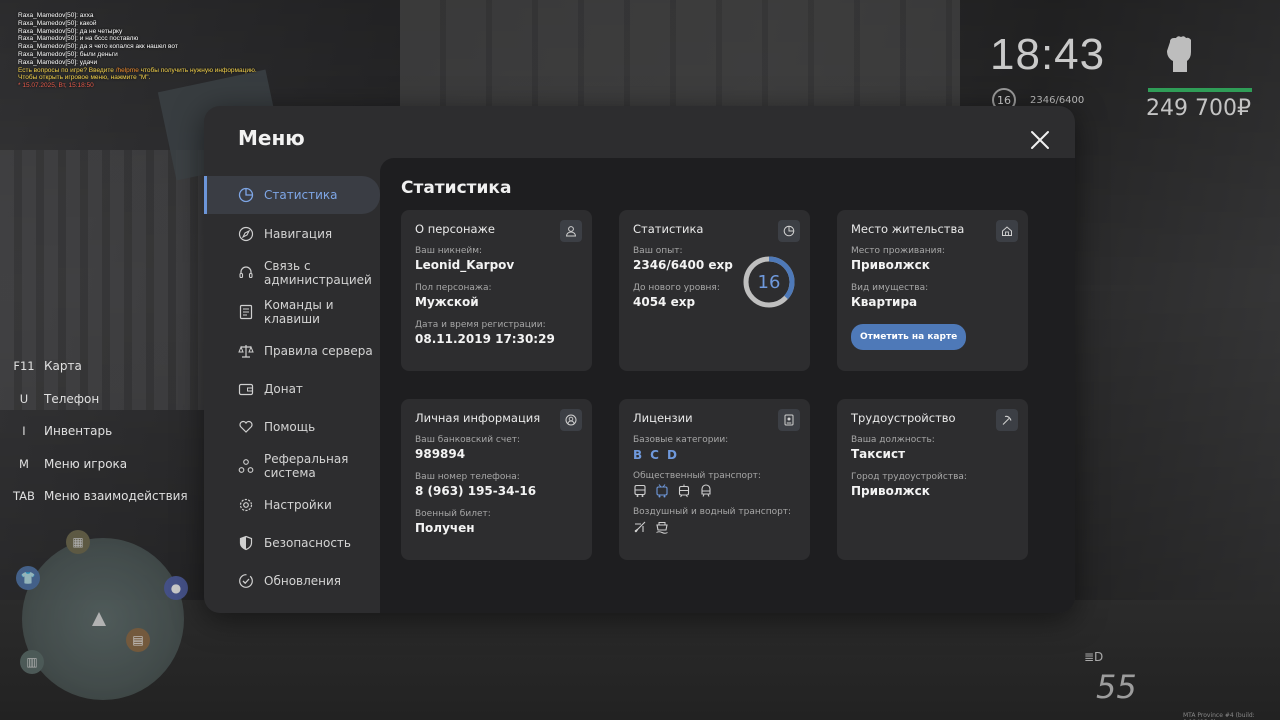 Image resolution: width=1280 pixels, height=720 pixels. What do you see at coordinates (99, 619) in the screenshot?
I see `player-arrow-icon` at bounding box center [99, 619].